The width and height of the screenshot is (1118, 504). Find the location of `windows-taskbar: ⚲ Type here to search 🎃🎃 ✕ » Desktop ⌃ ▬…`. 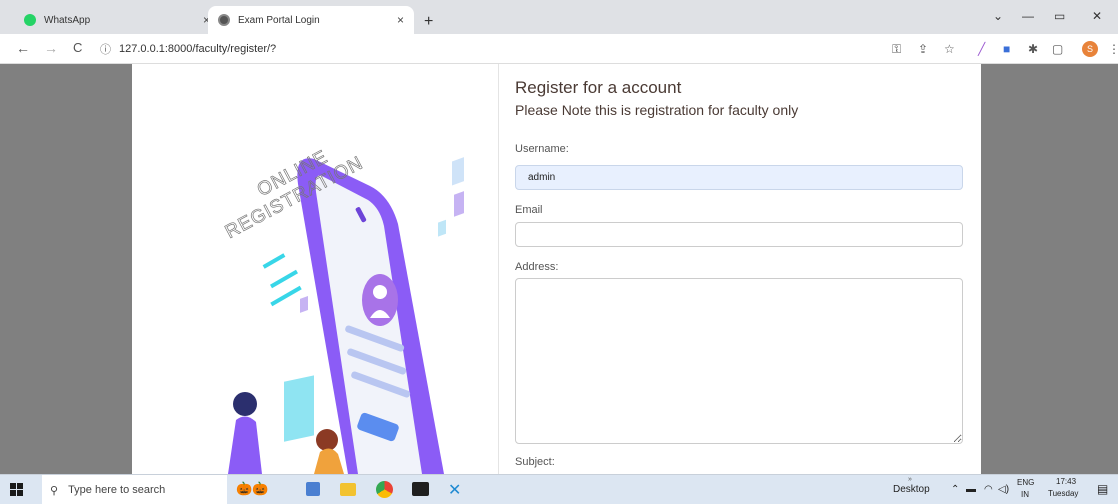

windows-taskbar: ⚲ Type here to search 🎃🎃 ✕ » Desktop ⌃ ▬… is located at coordinates (559, 489).